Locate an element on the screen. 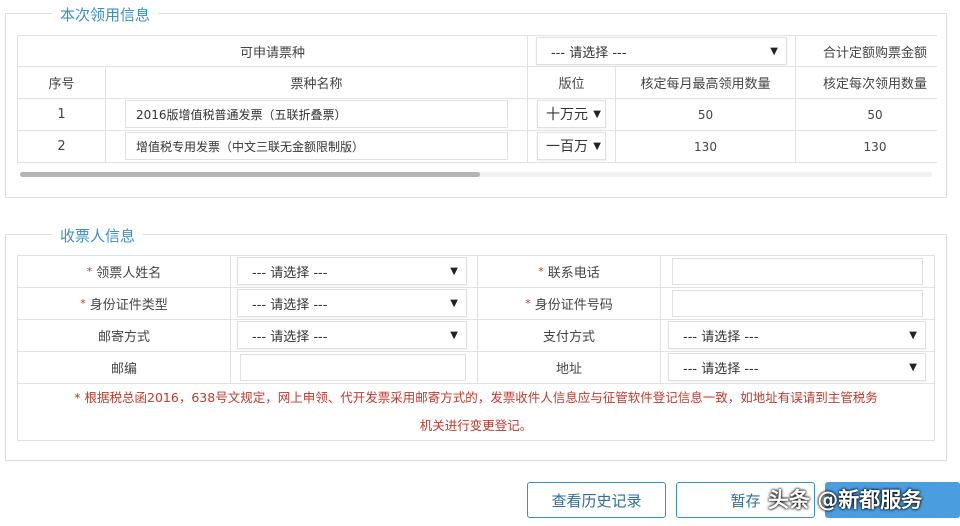  postcode-input is located at coordinates (353, 367).